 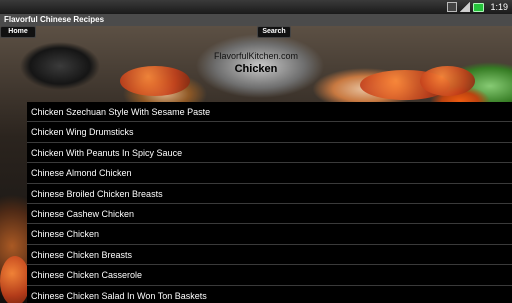 I want to click on network-icon, so click(x=452, y=7).